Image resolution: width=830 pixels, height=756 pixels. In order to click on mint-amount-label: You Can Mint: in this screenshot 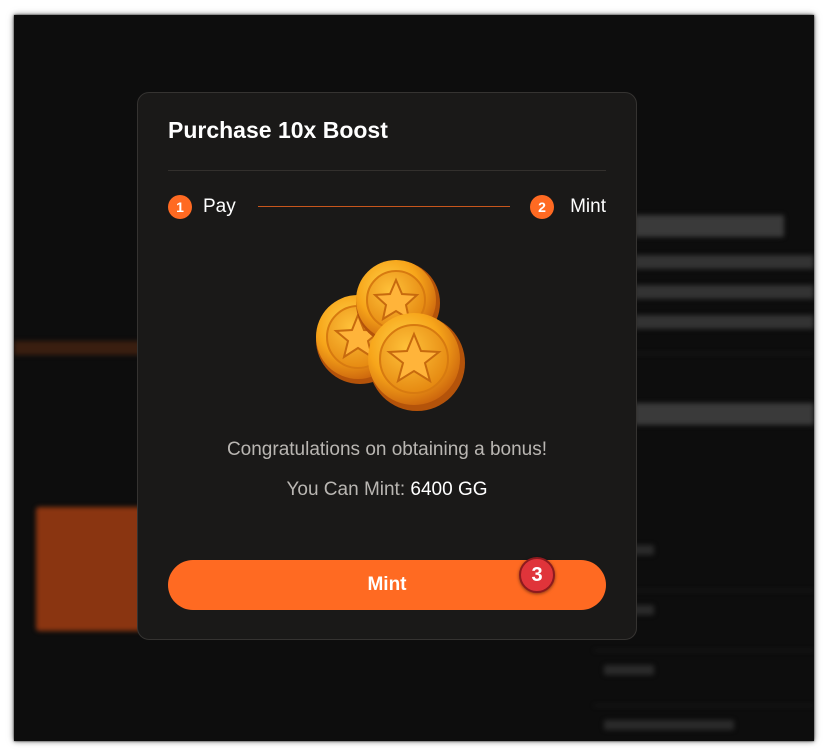, I will do `click(348, 489)`.